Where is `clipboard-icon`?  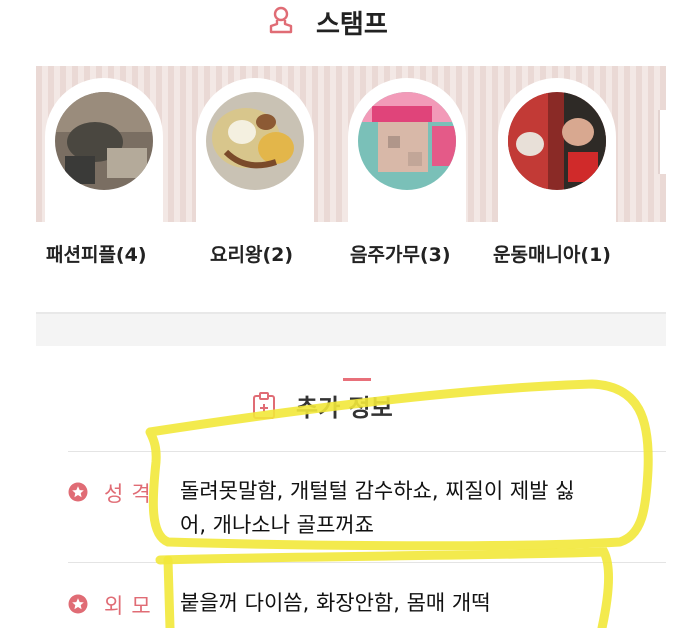 clipboard-icon is located at coordinates (264, 405).